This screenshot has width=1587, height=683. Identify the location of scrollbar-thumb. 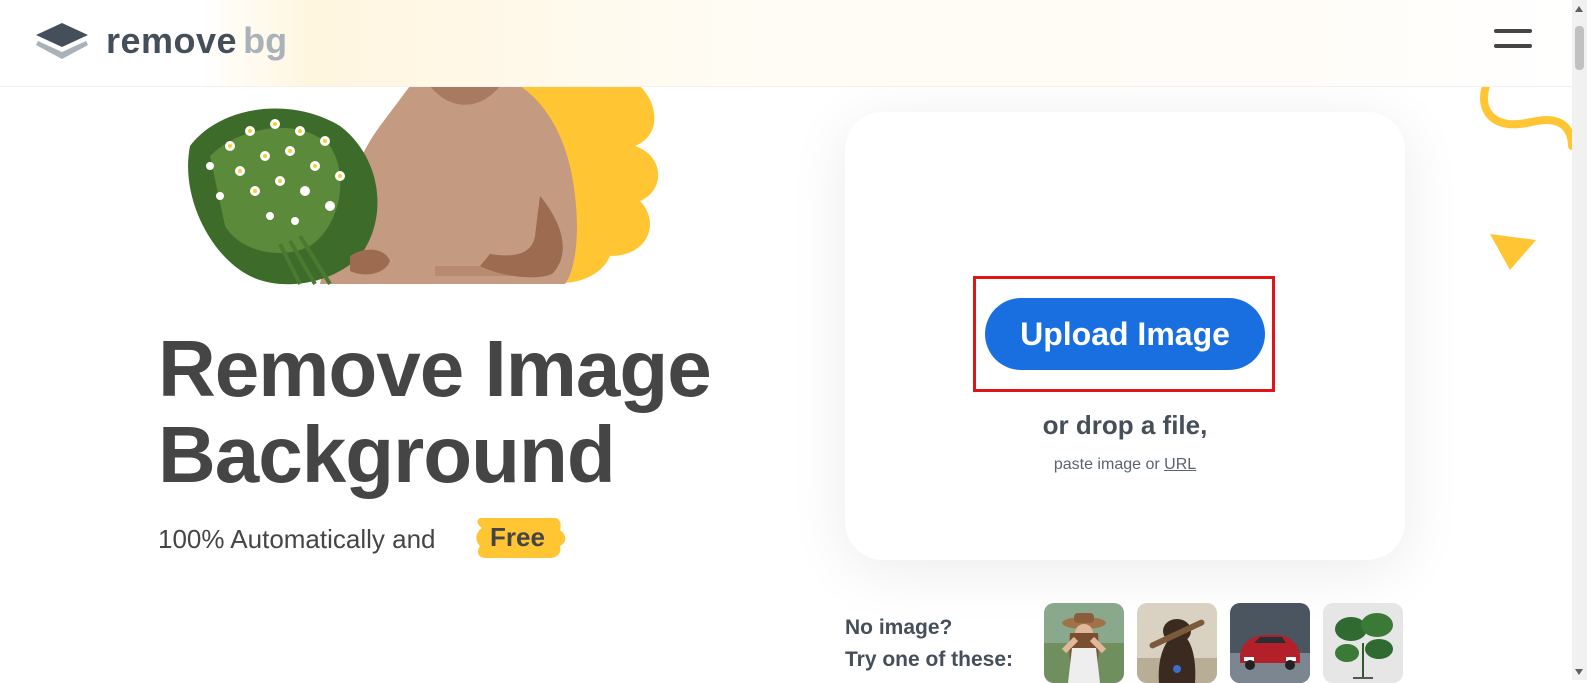
(1579, 48).